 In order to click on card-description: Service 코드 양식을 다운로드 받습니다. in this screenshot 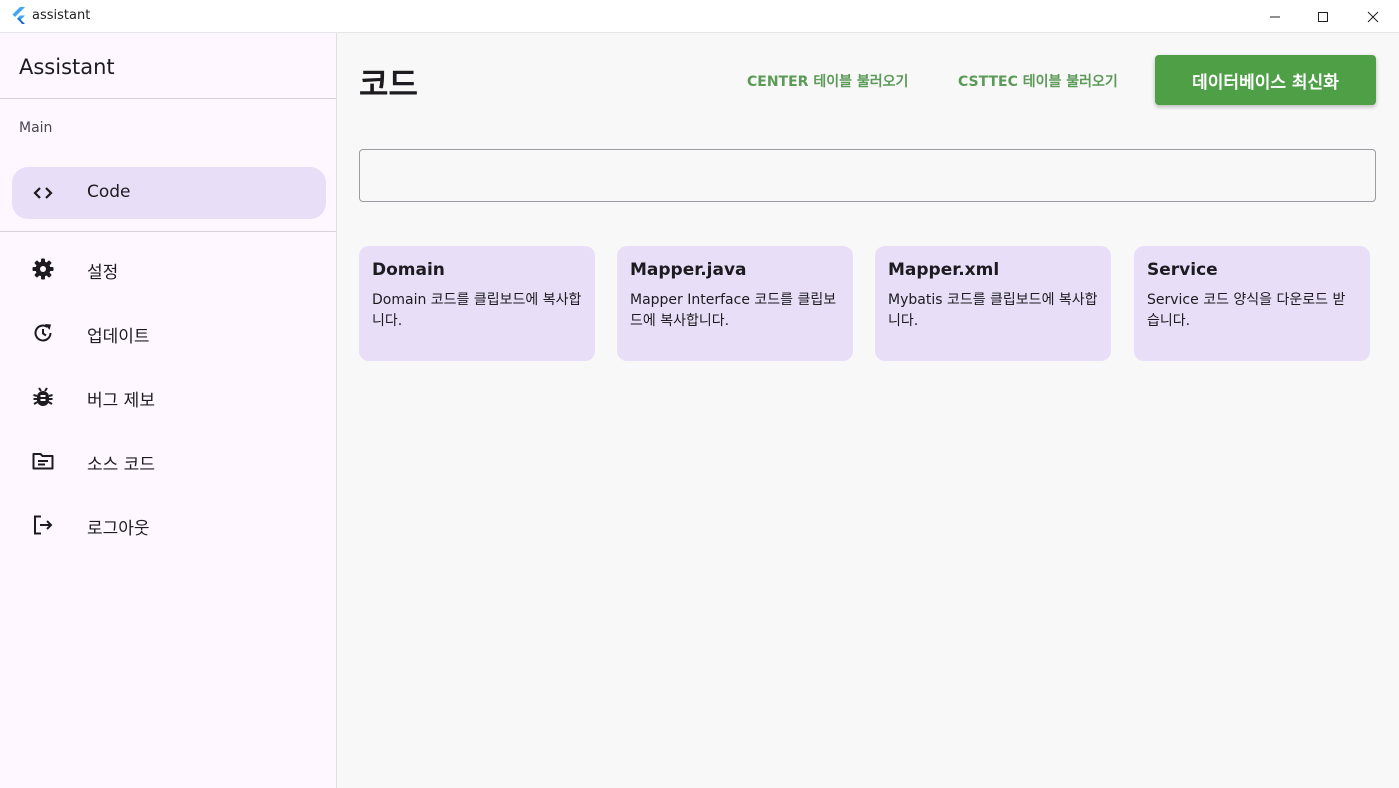, I will do `click(1246, 310)`.